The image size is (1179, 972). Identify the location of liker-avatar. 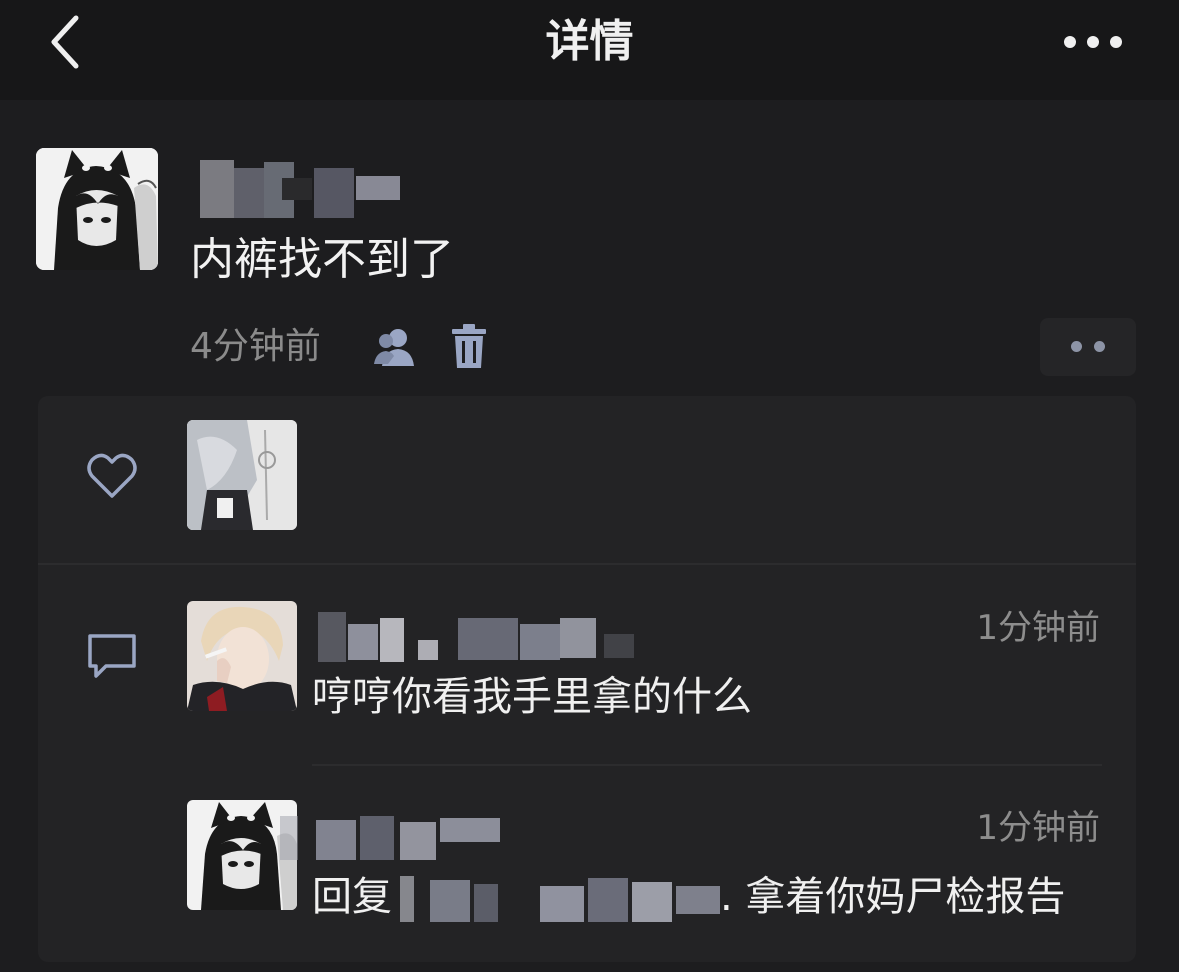
(242, 475).